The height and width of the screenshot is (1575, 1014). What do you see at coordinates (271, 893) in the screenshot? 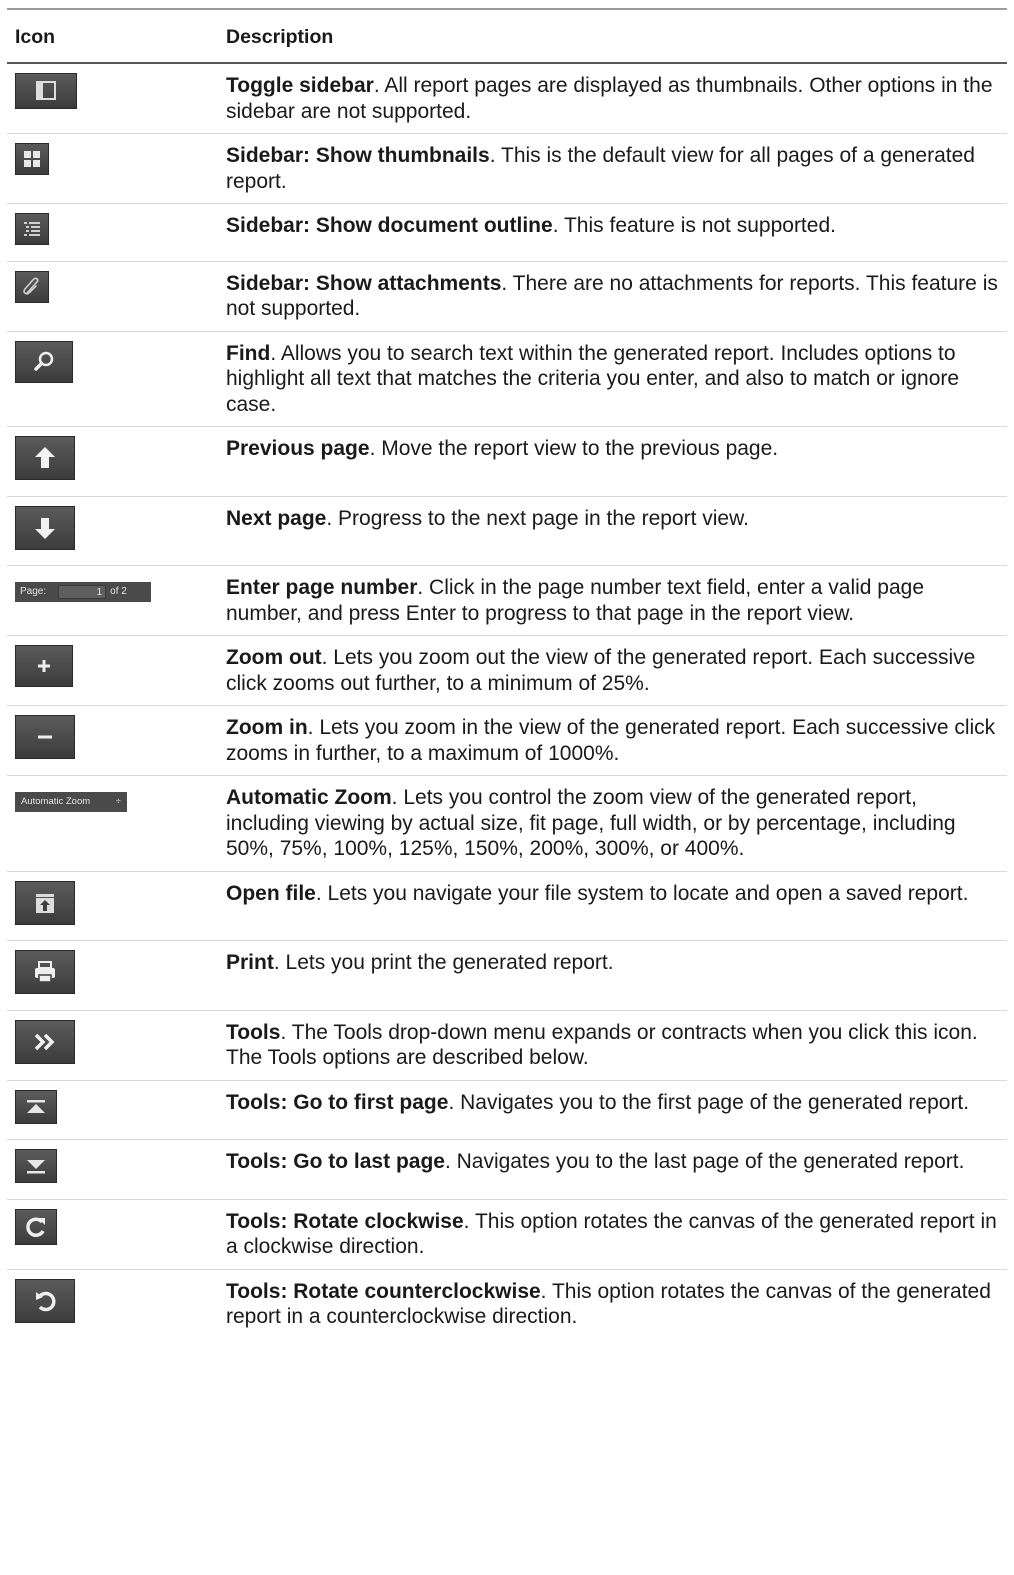
I see `row-title: Open file` at bounding box center [271, 893].